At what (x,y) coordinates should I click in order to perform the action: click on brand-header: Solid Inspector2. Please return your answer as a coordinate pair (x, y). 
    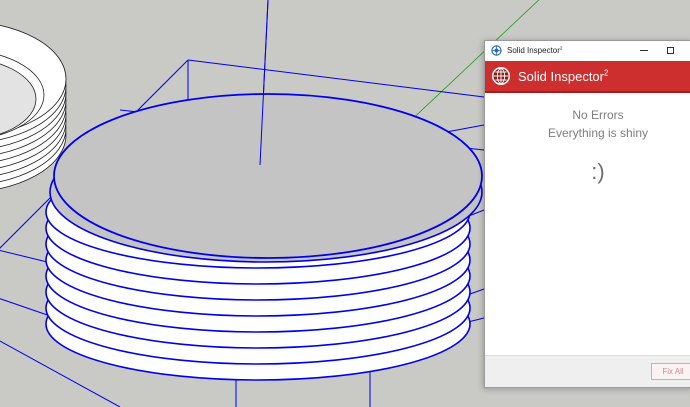
    Looking at the image, I should click on (587, 77).